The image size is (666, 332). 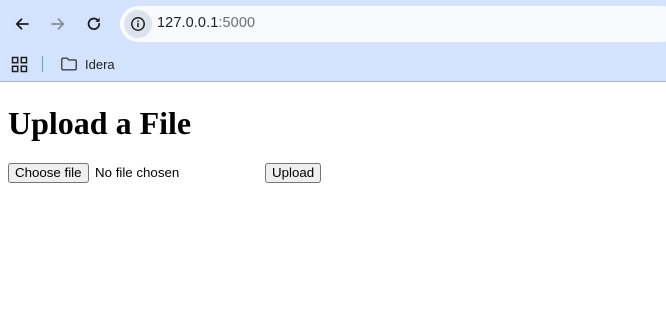 I want to click on site-info-button, so click(x=138, y=24).